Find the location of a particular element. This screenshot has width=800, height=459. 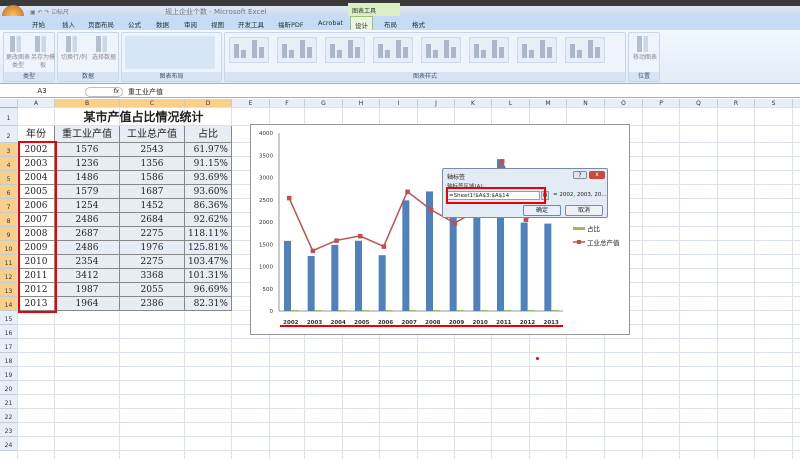

help-button: ? is located at coordinates (580, 175).